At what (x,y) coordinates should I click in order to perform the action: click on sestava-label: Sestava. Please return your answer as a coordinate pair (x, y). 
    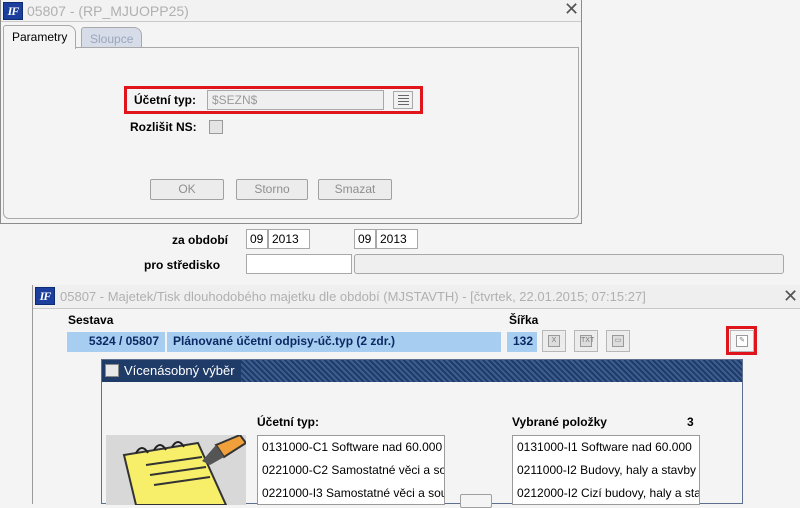
    Looking at the image, I should click on (91, 320).